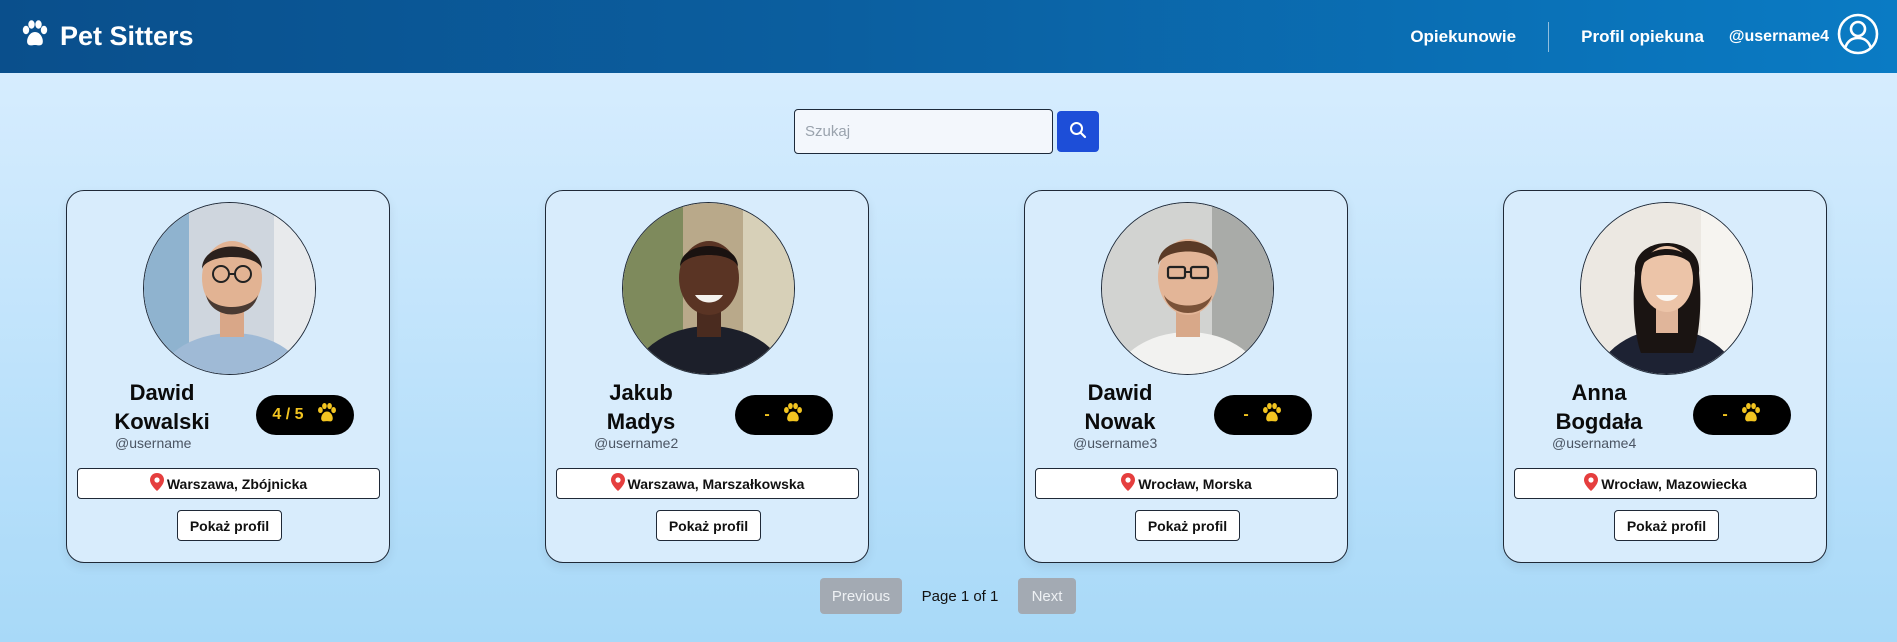 The image size is (1897, 642). Describe the element at coordinates (162, 421) in the screenshot. I see `sitter-last-name: Kowalski` at that location.